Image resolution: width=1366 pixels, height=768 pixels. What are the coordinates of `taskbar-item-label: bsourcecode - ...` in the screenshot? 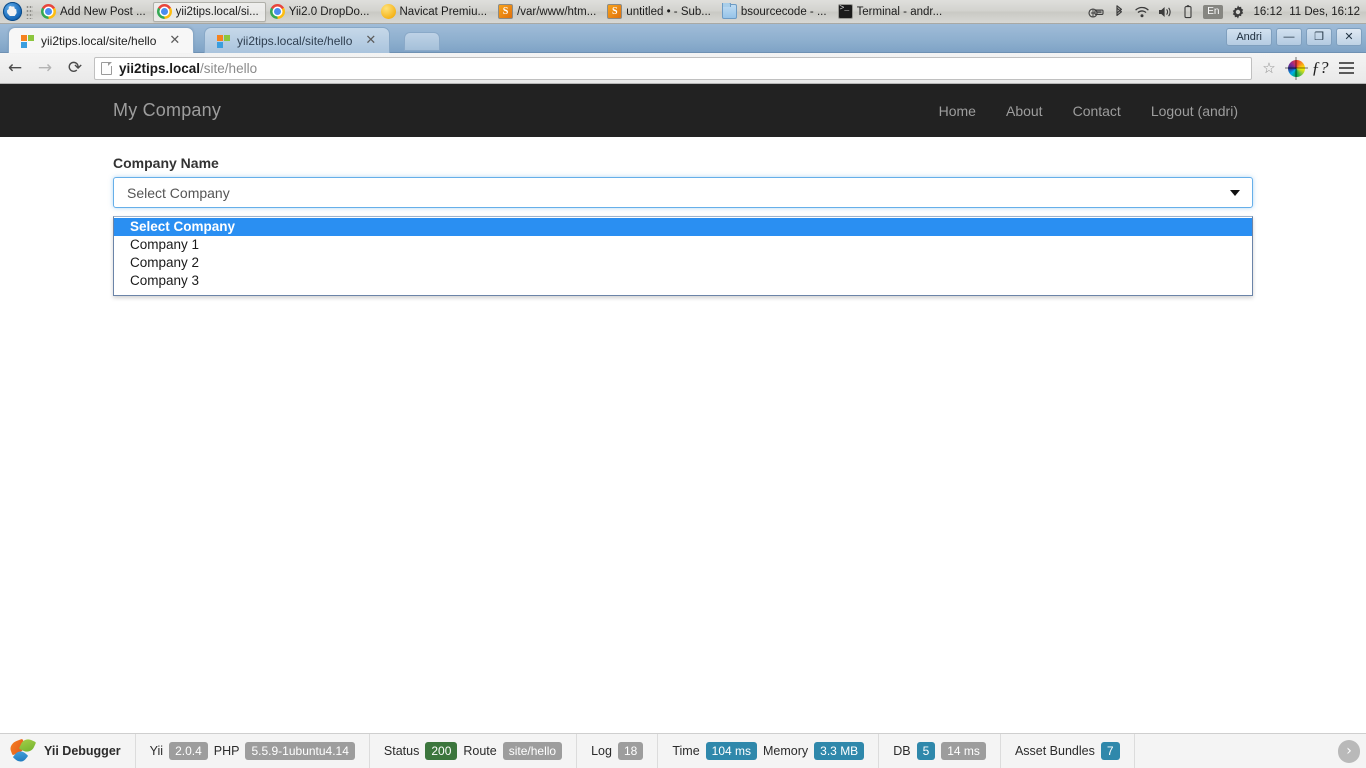 It's located at (783, 11).